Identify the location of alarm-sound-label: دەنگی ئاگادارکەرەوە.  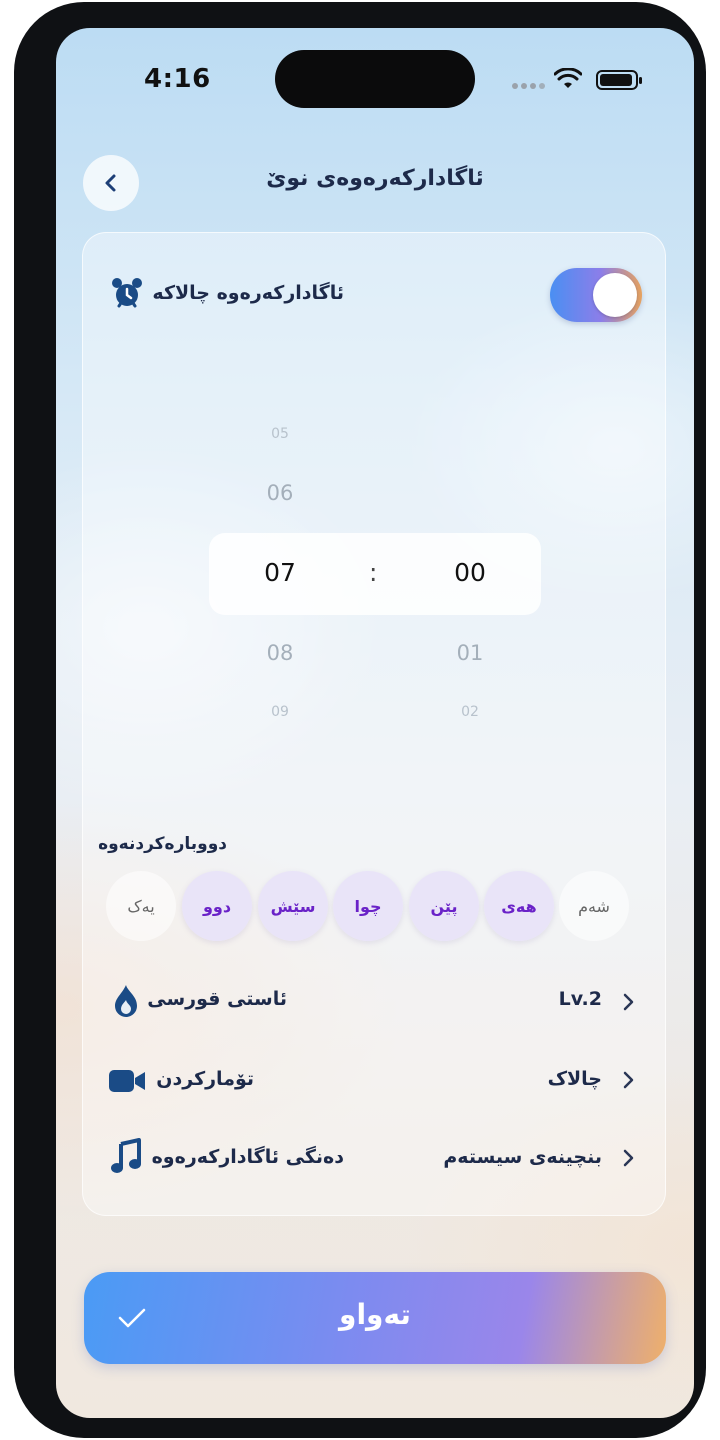
(247, 1157).